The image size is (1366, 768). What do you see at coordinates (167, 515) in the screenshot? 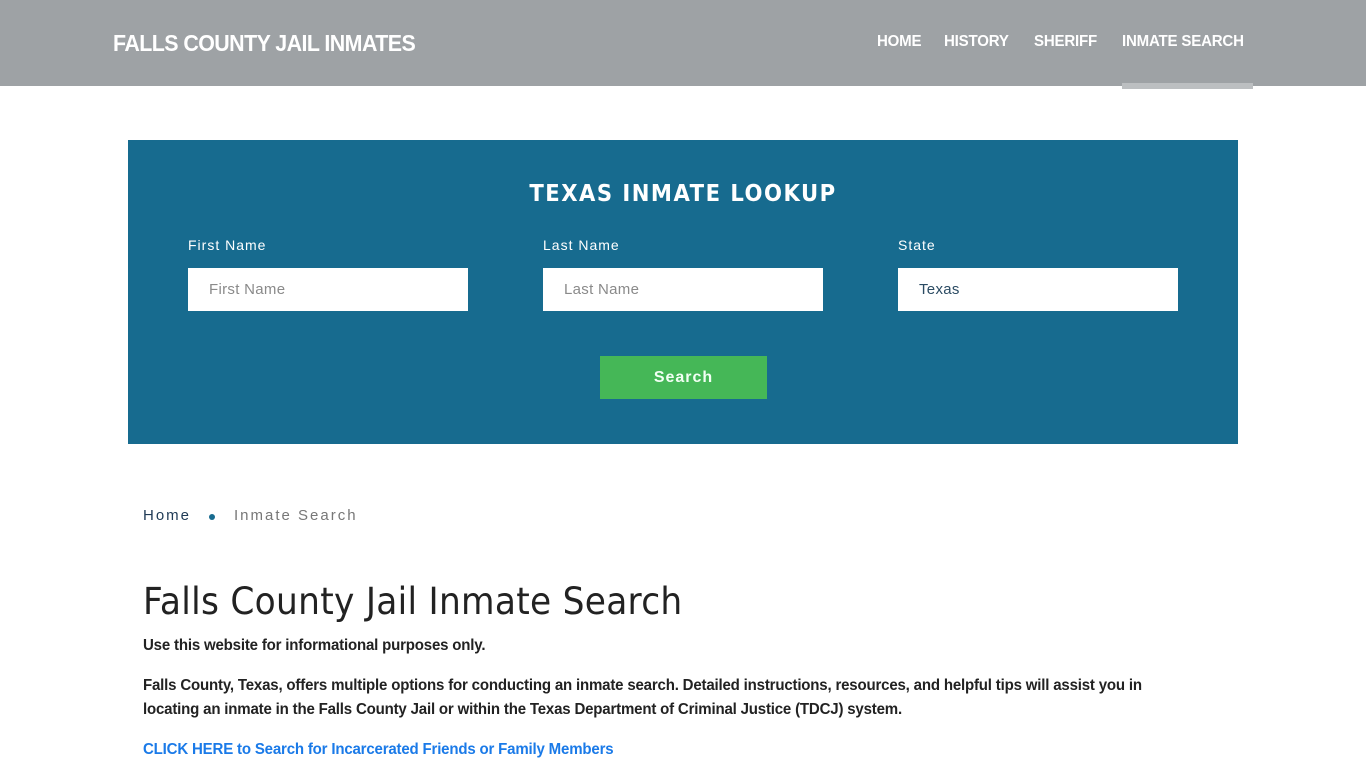
I see `breadcrumb-home: Home` at bounding box center [167, 515].